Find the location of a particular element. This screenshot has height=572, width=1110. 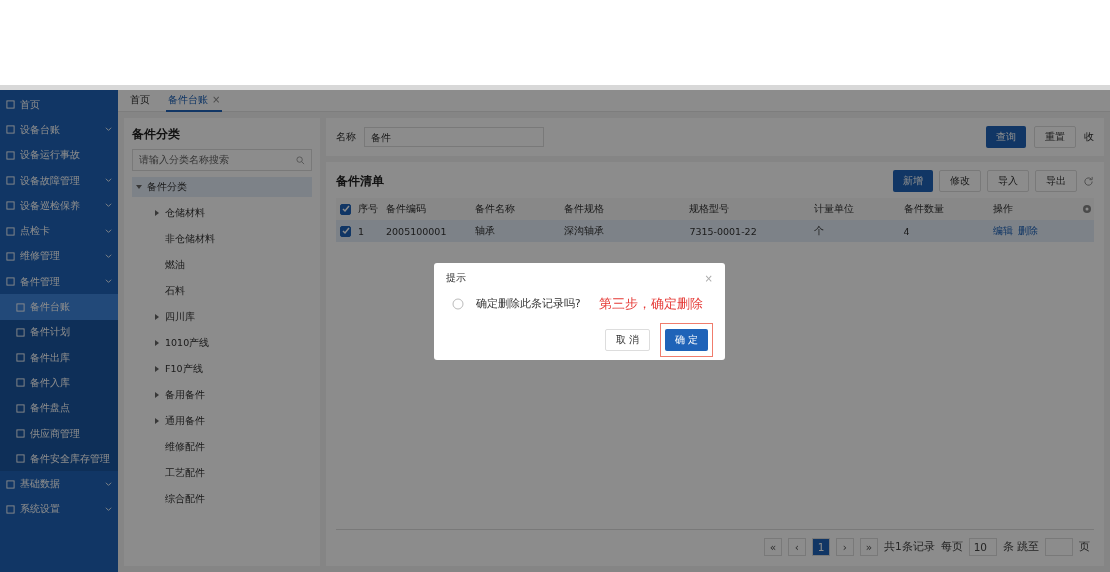

action-link: 编辑 is located at coordinates (1002, 231).